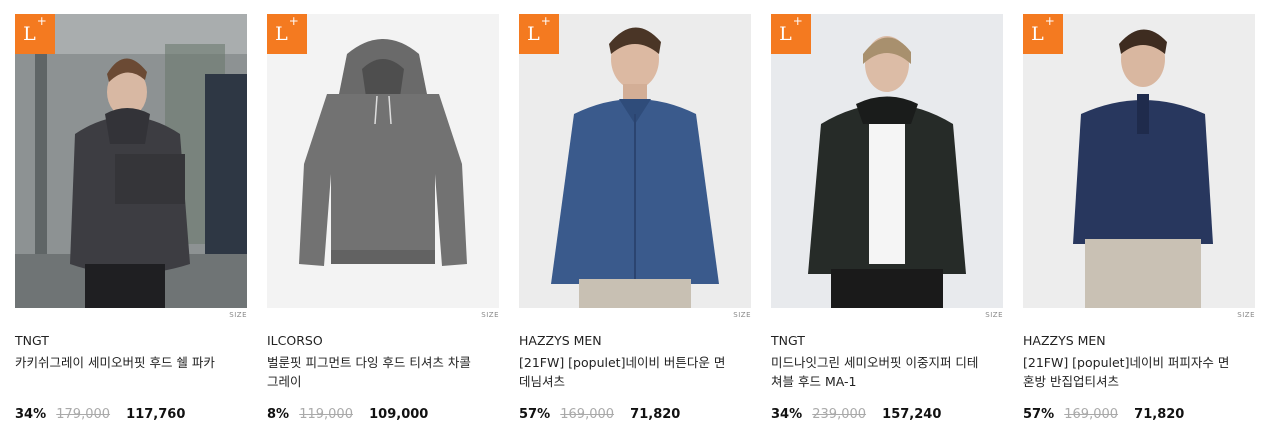  I want to click on price-row: 34% 179,000 117,760, so click(131, 415).